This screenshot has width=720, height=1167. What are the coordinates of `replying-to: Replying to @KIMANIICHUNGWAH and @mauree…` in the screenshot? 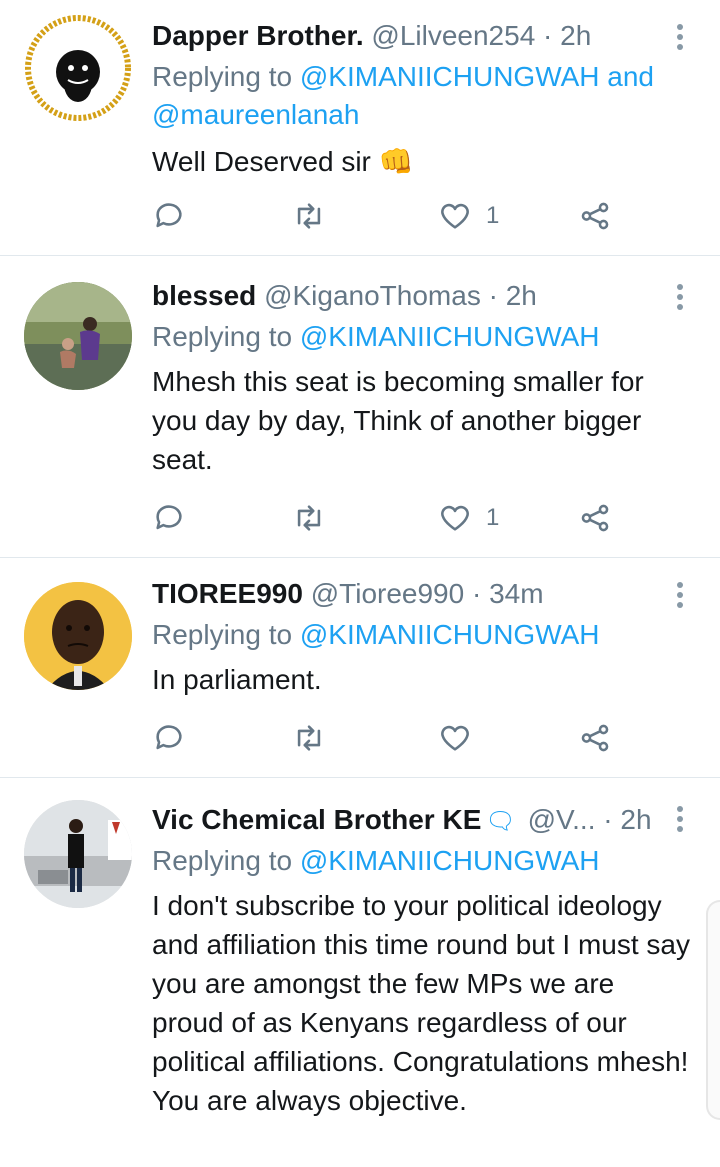 It's located at (421, 96).